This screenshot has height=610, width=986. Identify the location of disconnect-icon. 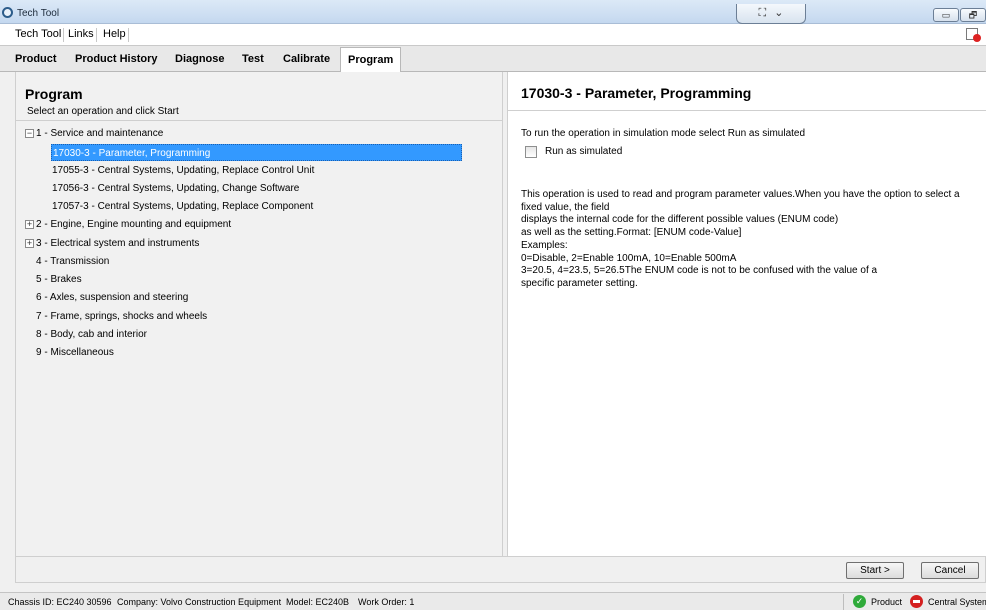
(973, 35).